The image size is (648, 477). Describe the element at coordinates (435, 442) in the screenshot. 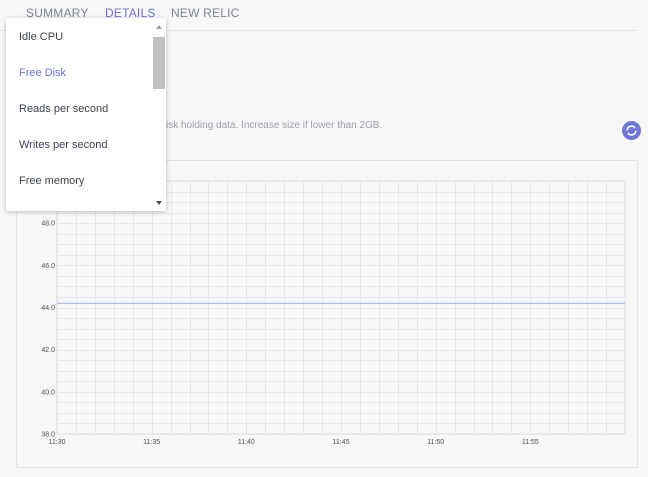

I see `x-tick-label: 11:50` at that location.